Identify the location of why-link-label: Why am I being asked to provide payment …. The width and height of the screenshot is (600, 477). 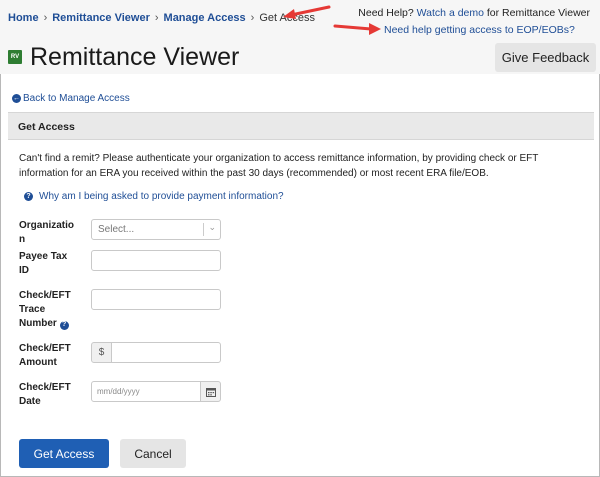
(161, 196).